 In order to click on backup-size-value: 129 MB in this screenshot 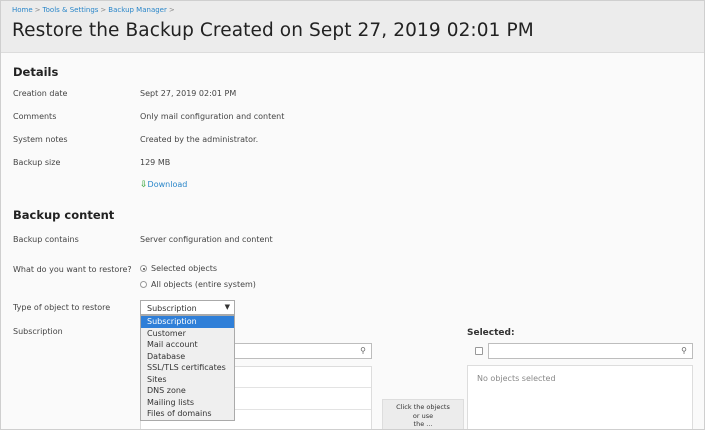, I will do `click(155, 162)`.